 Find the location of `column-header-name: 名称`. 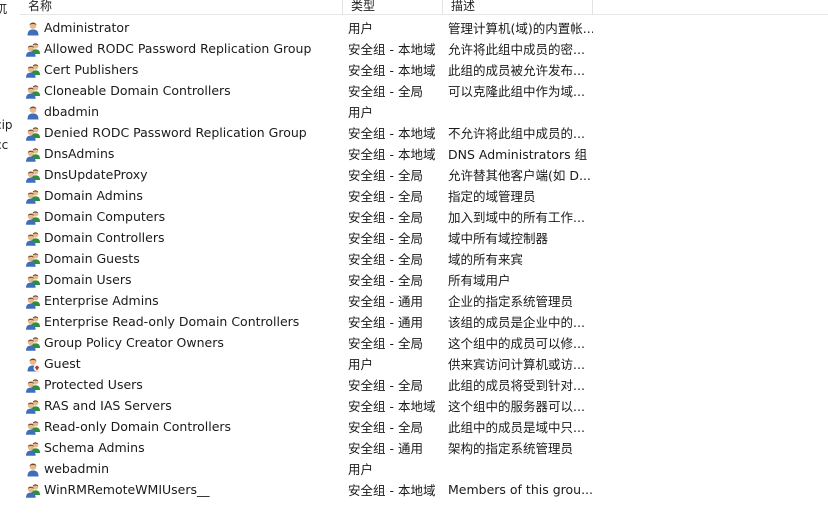

column-header-name: 名称 is located at coordinates (181, 7).